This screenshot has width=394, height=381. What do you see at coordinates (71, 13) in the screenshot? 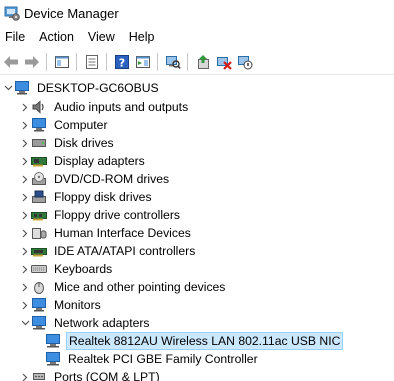
I see `window-title: Device Manager` at bounding box center [71, 13].